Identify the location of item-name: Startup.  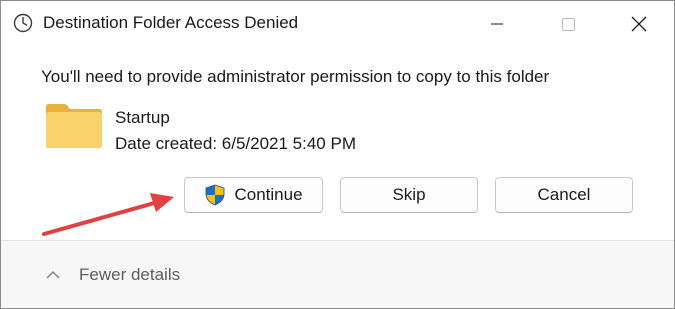
(142, 117).